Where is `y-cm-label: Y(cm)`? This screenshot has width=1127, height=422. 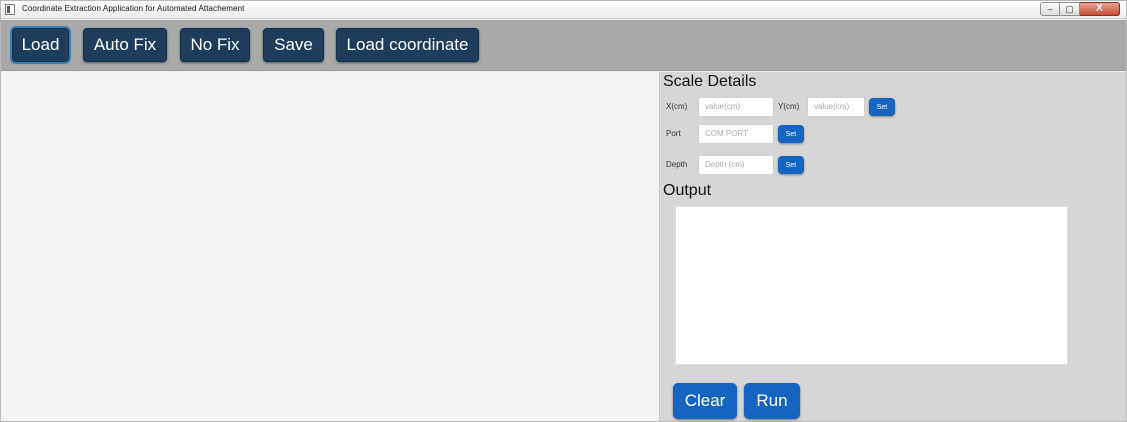
y-cm-label: Y(cm) is located at coordinates (789, 106).